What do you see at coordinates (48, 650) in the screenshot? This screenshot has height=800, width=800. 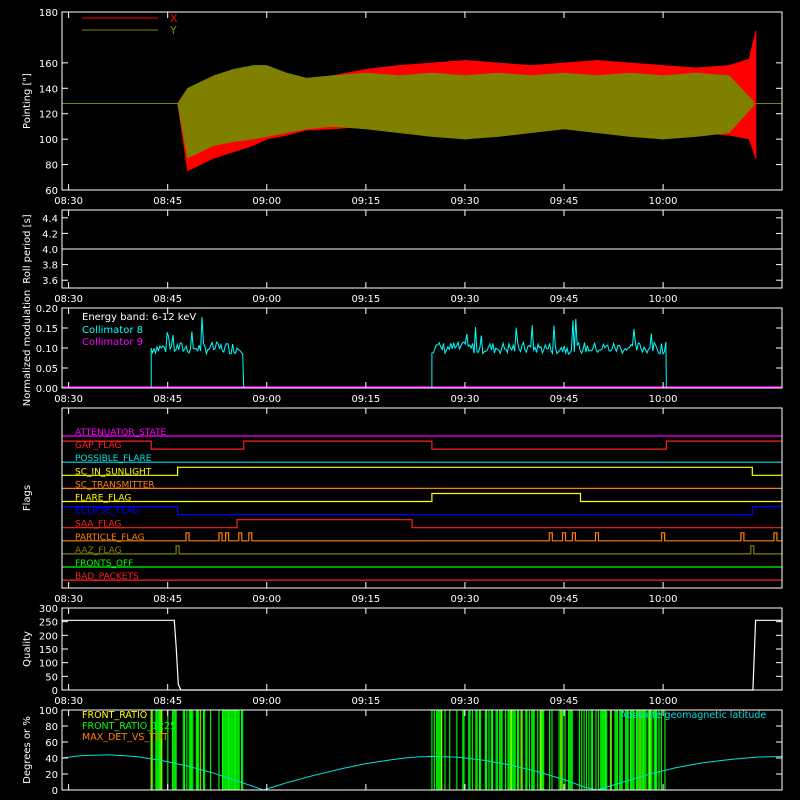 I see `y-tick-label: 150` at bounding box center [48, 650].